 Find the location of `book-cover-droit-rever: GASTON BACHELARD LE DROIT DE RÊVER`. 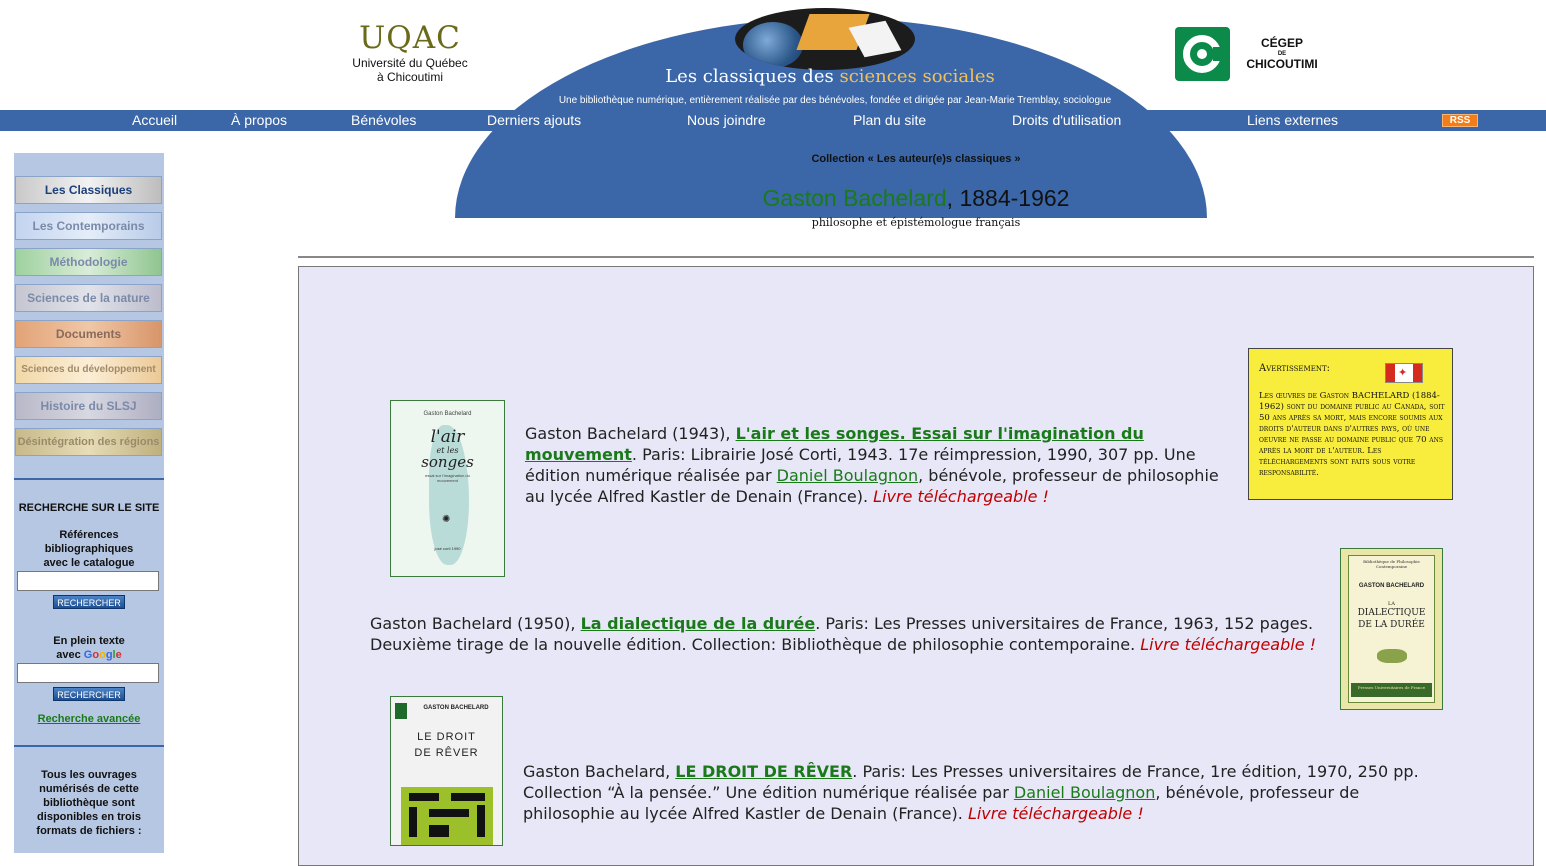

book-cover-droit-rever: GASTON BACHELARD LE DROIT DE RÊVER is located at coordinates (446, 771).